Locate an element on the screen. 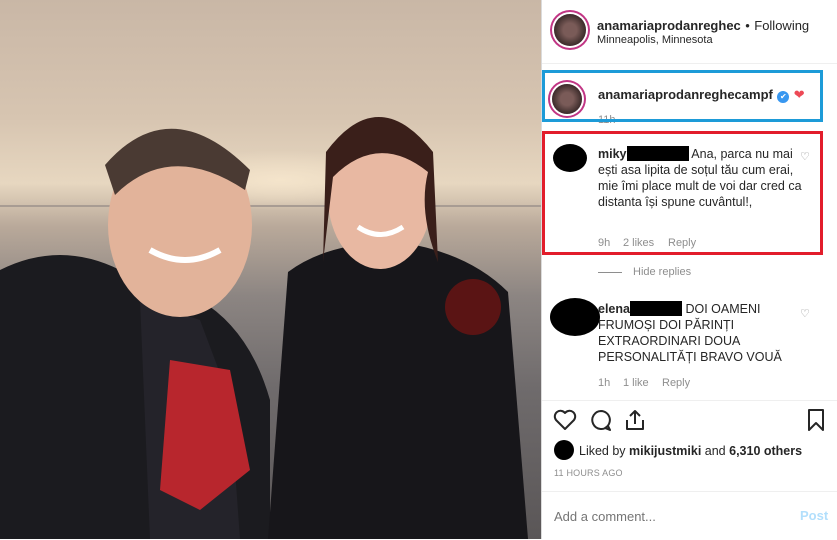 The height and width of the screenshot is (540, 837). liked-by-user: mikijustmiki is located at coordinates (665, 451).